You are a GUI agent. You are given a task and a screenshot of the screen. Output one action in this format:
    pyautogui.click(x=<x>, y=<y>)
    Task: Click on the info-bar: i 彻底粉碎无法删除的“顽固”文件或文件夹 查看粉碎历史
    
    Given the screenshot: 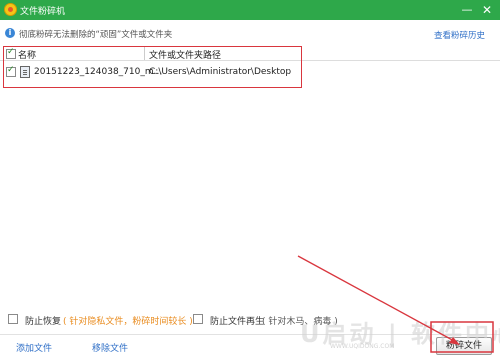 What is the action you would take?
    pyautogui.click(x=250, y=34)
    